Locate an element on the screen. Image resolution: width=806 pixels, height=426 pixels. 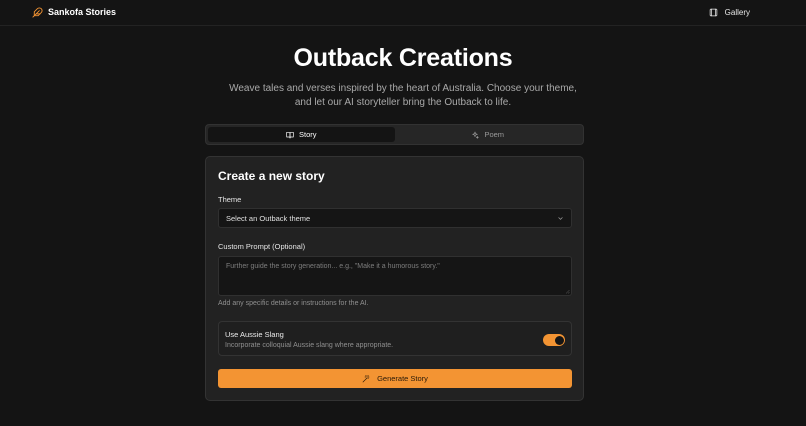
form-title: Create a new story is located at coordinates (271, 176).